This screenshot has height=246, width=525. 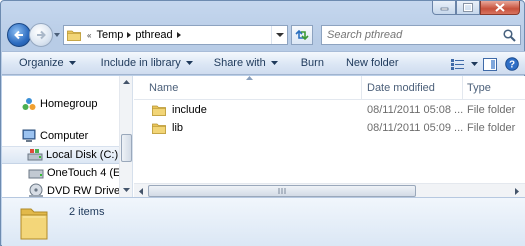 I want to click on burn-button: Burn, so click(x=310, y=63).